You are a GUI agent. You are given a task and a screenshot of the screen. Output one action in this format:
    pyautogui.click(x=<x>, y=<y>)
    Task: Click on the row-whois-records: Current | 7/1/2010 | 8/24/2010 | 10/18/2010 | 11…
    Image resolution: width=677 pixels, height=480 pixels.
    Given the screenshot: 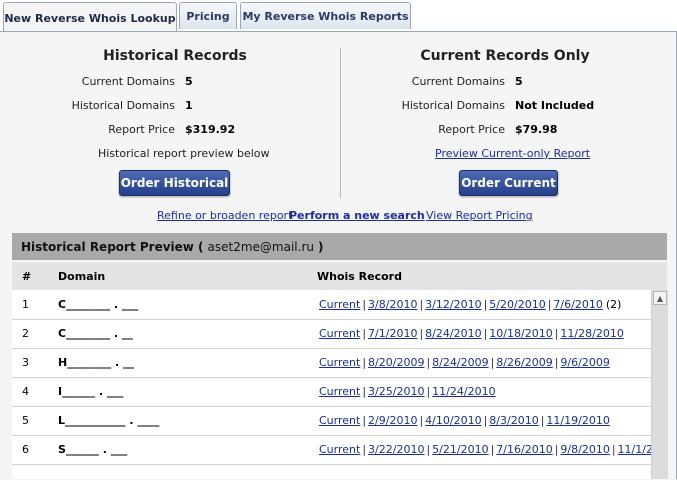 What is the action you would take?
    pyautogui.click(x=471, y=333)
    